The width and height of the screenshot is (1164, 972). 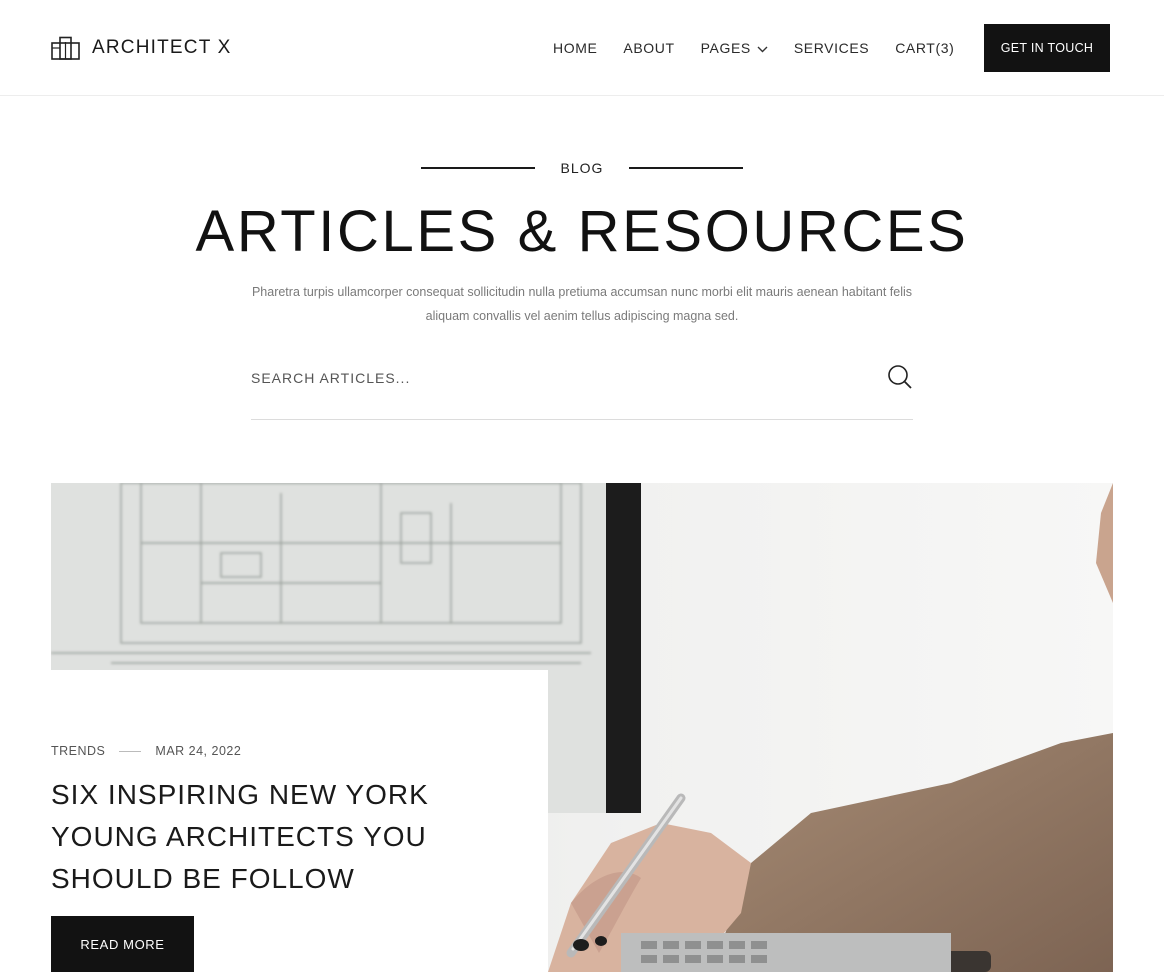 I want to click on section-eyebrow: BLOG, so click(x=582, y=168).